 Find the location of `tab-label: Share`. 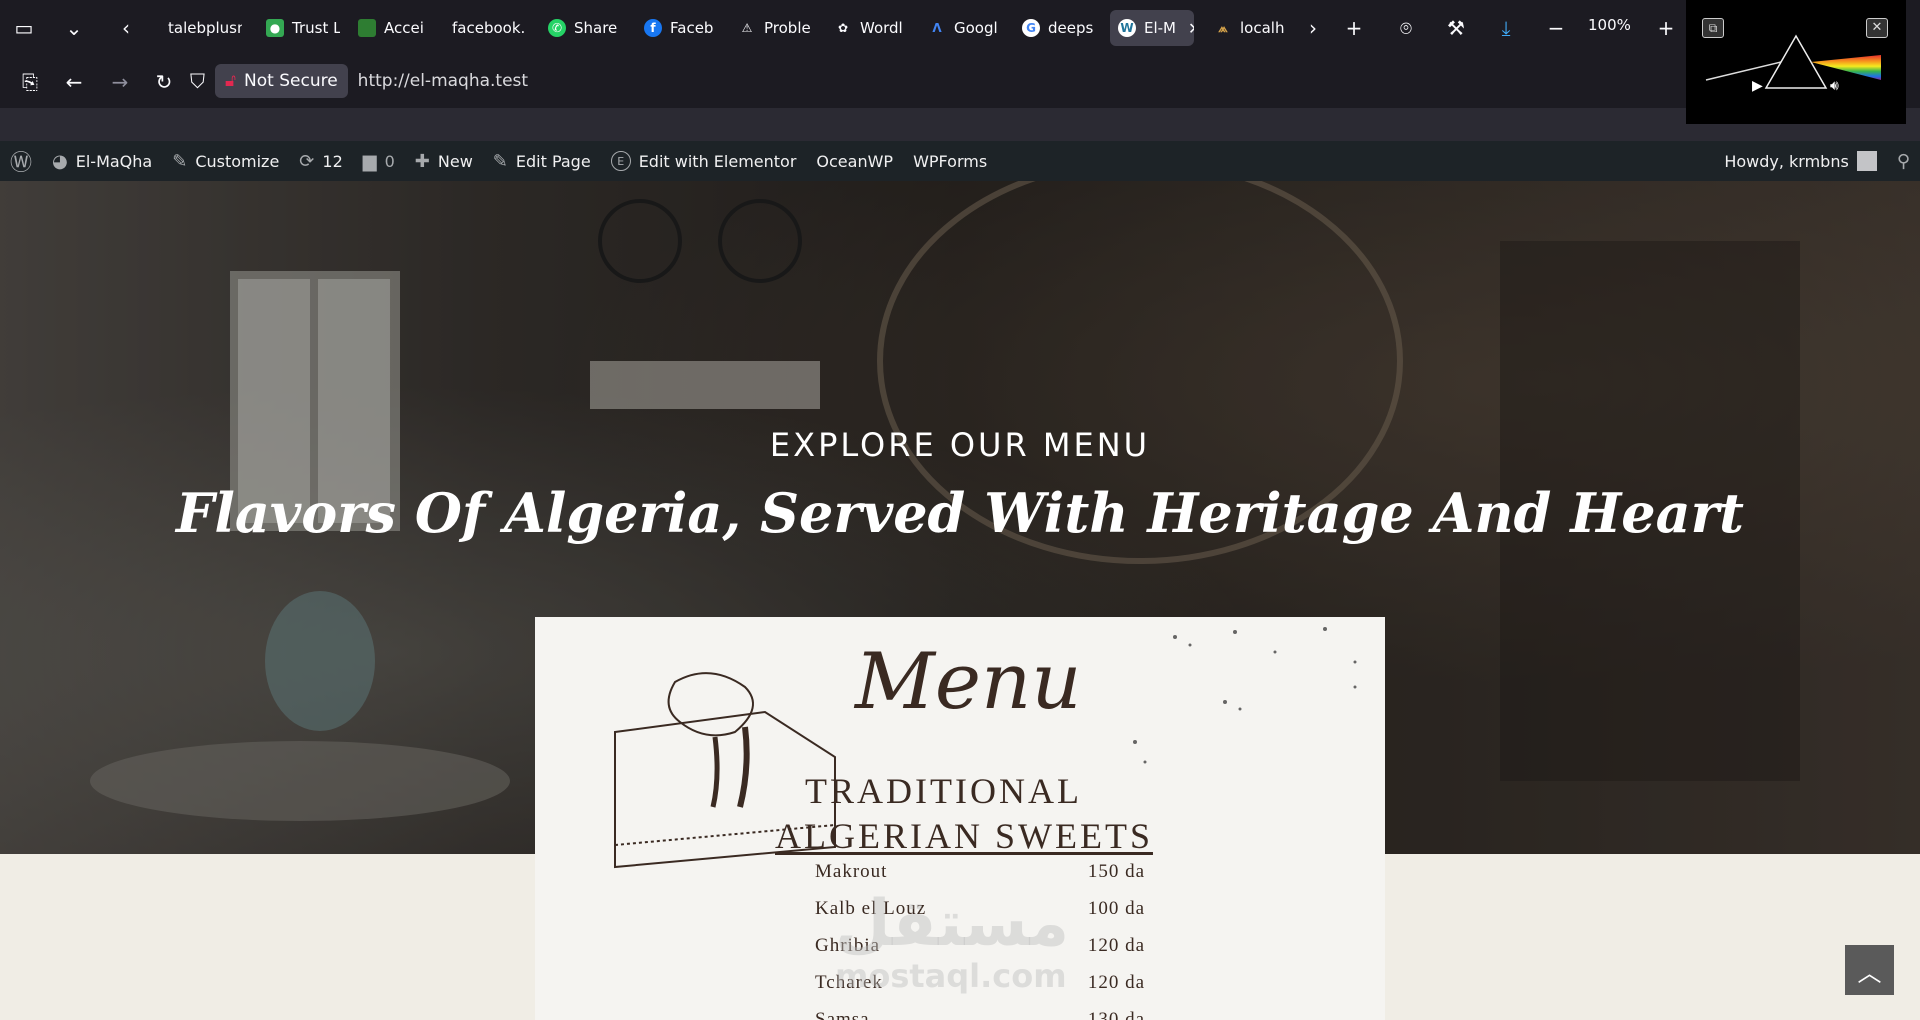

tab-label: Share is located at coordinates (596, 28).